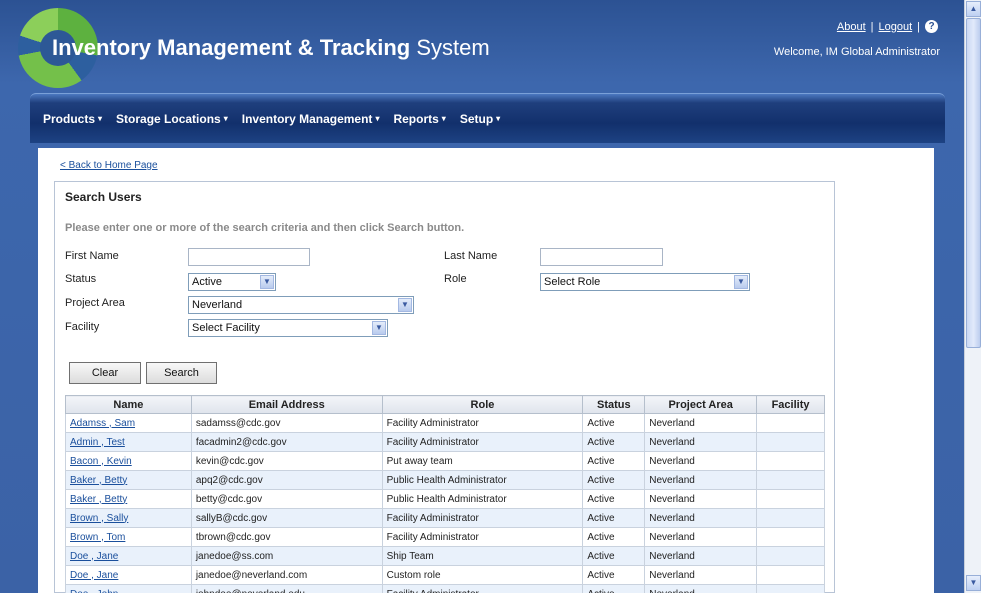  Describe the element at coordinates (109, 165) in the screenshot. I see `back-to-home-link: < Back to Home Page` at that location.